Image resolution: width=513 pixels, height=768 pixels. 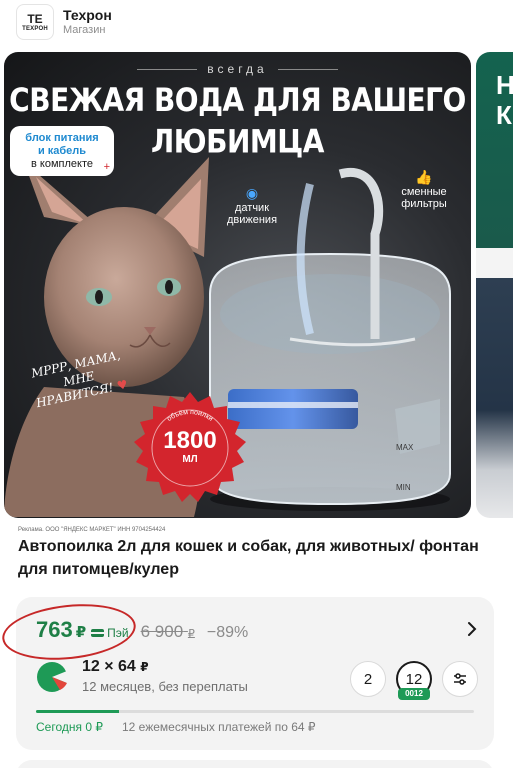 I want to click on payment-schedule: 12 ежемесячных платежей по 64 ₽, so click(x=219, y=727).